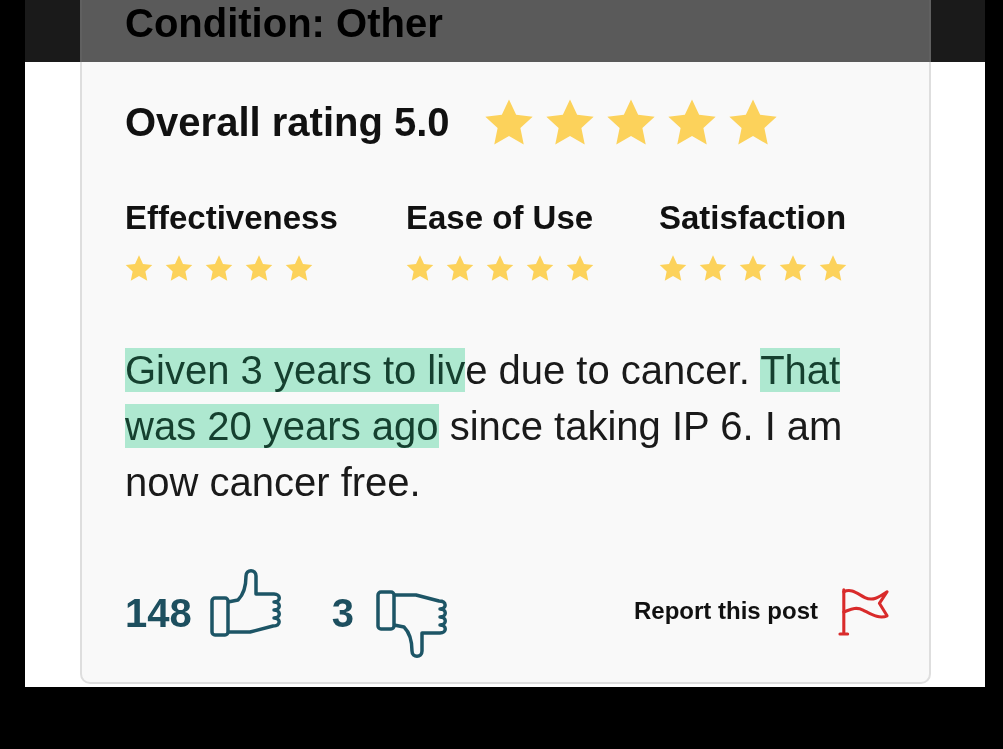  Describe the element at coordinates (158, 613) in the screenshot. I see `helpful-count: 148` at that location.